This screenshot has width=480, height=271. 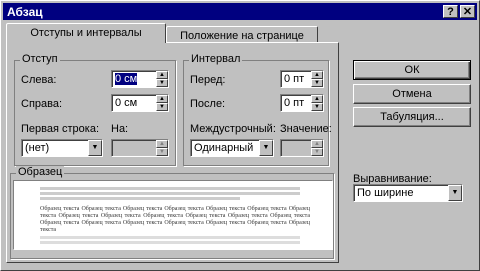 What do you see at coordinates (25, 12) in the screenshot?
I see `window-title: Абзац` at bounding box center [25, 12].